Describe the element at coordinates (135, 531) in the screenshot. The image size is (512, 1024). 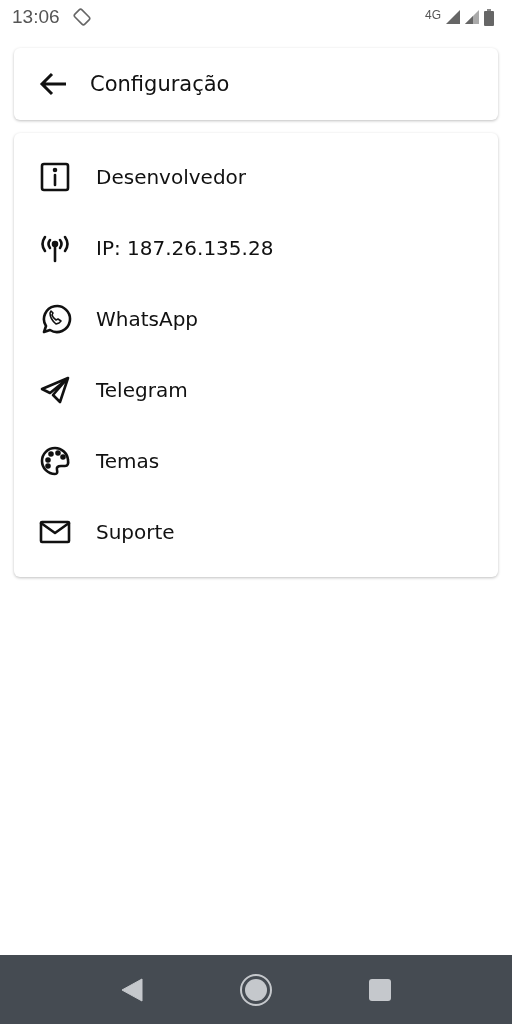
I see `menu-label: Suporte` at that location.